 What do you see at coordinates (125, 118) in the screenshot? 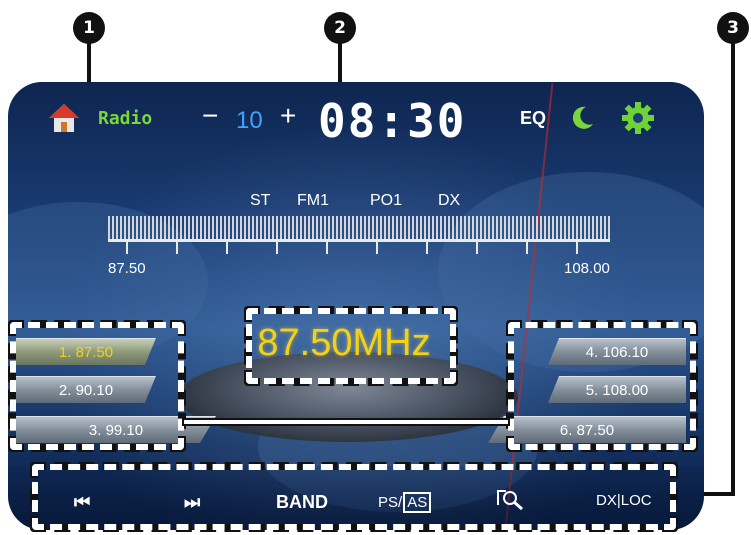
I see `app-label: Radio` at bounding box center [125, 118].